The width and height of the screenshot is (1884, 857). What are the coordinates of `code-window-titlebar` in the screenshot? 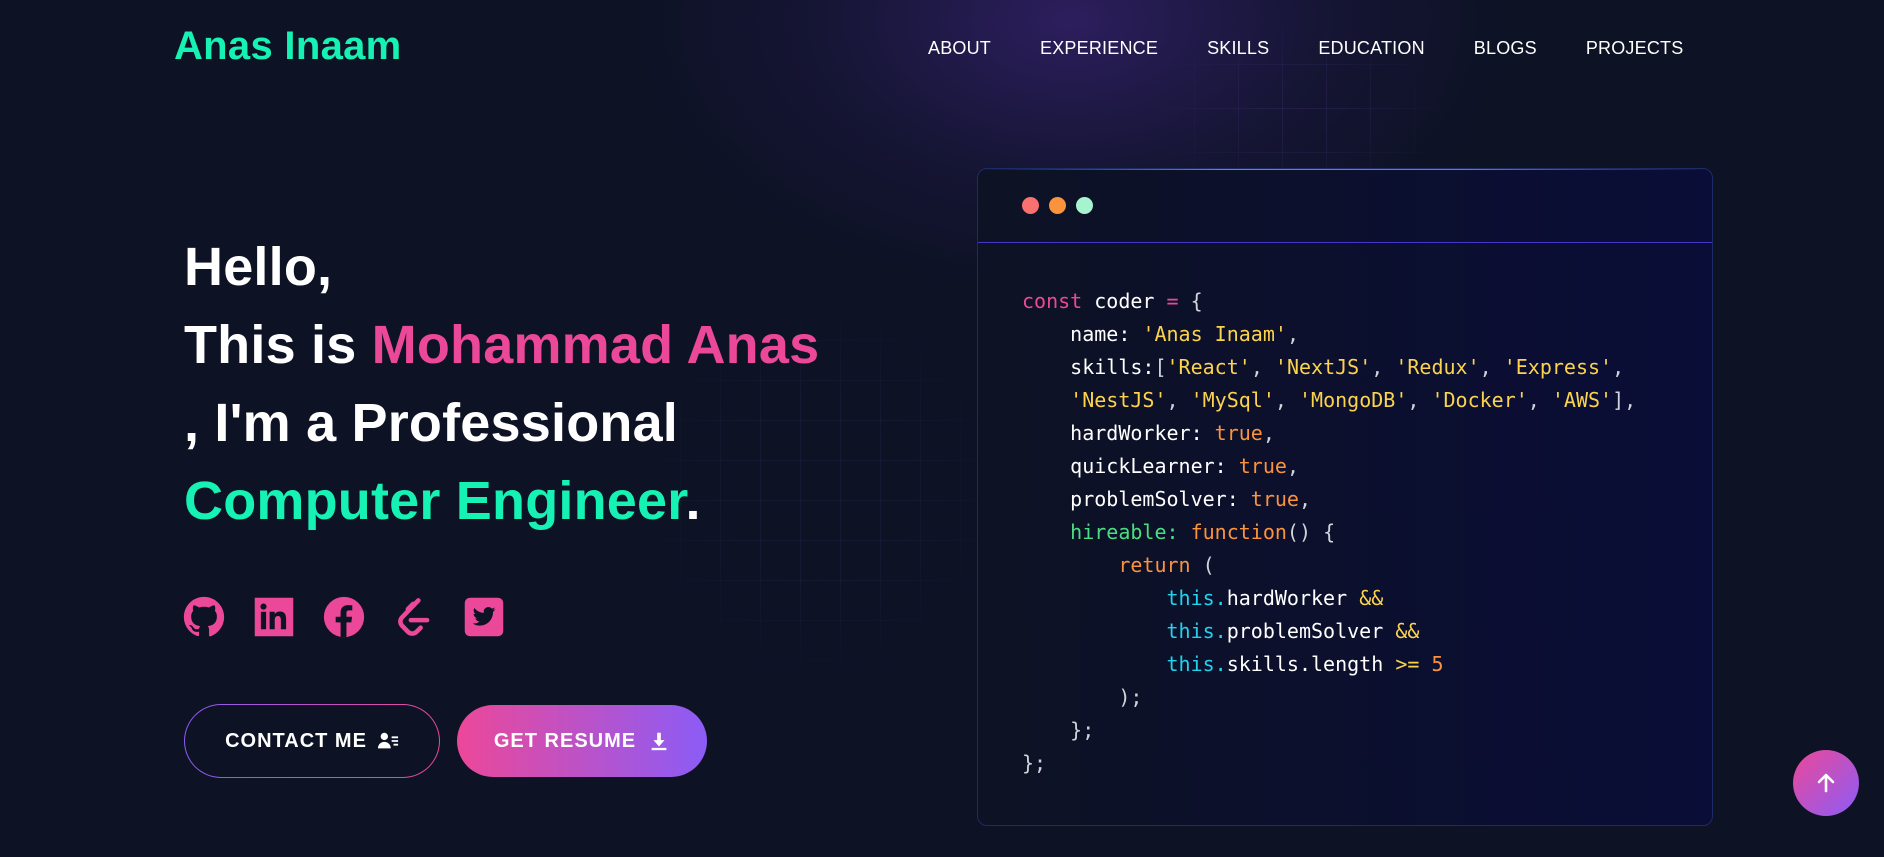 It's located at (1345, 206).